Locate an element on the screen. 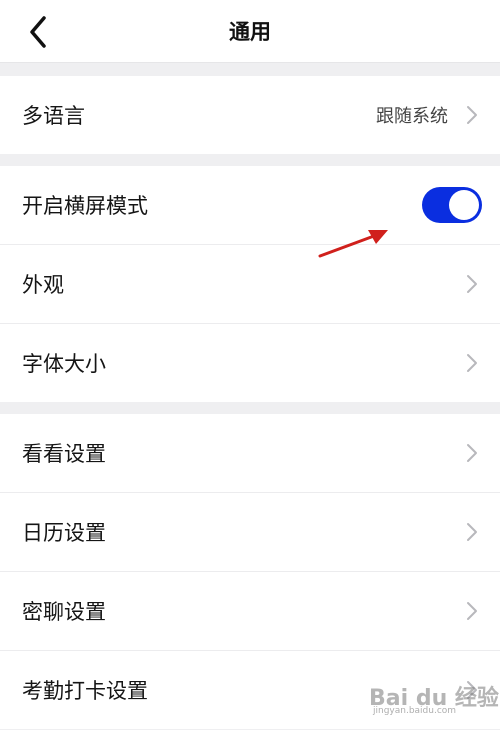  row-label: 密聊设置 is located at coordinates (64, 612).